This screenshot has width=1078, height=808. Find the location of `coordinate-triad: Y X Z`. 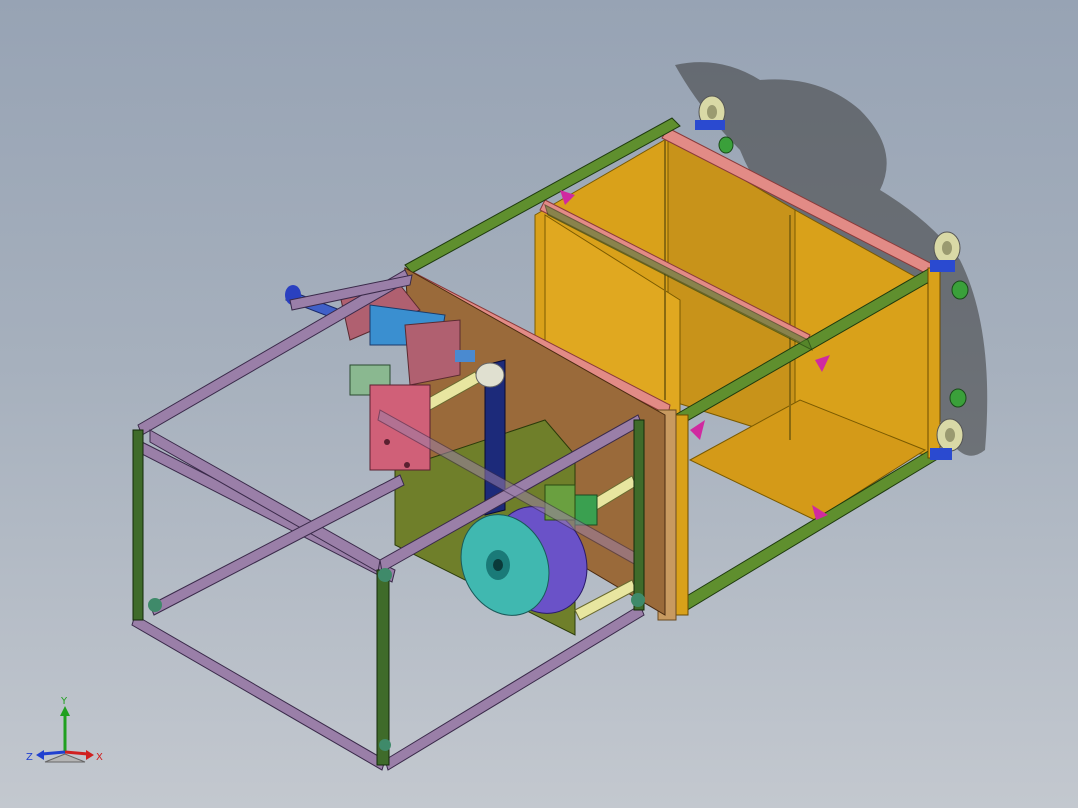

coordinate-triad: Y X Z is located at coordinates (64, 729).